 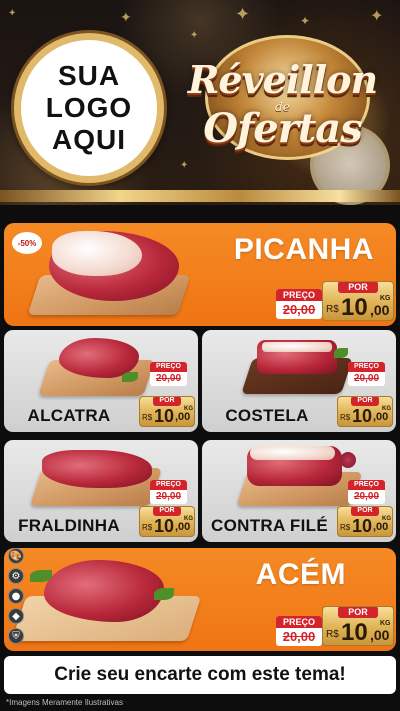 I want to click on logo-text-line: LOGO, so click(x=89, y=107).